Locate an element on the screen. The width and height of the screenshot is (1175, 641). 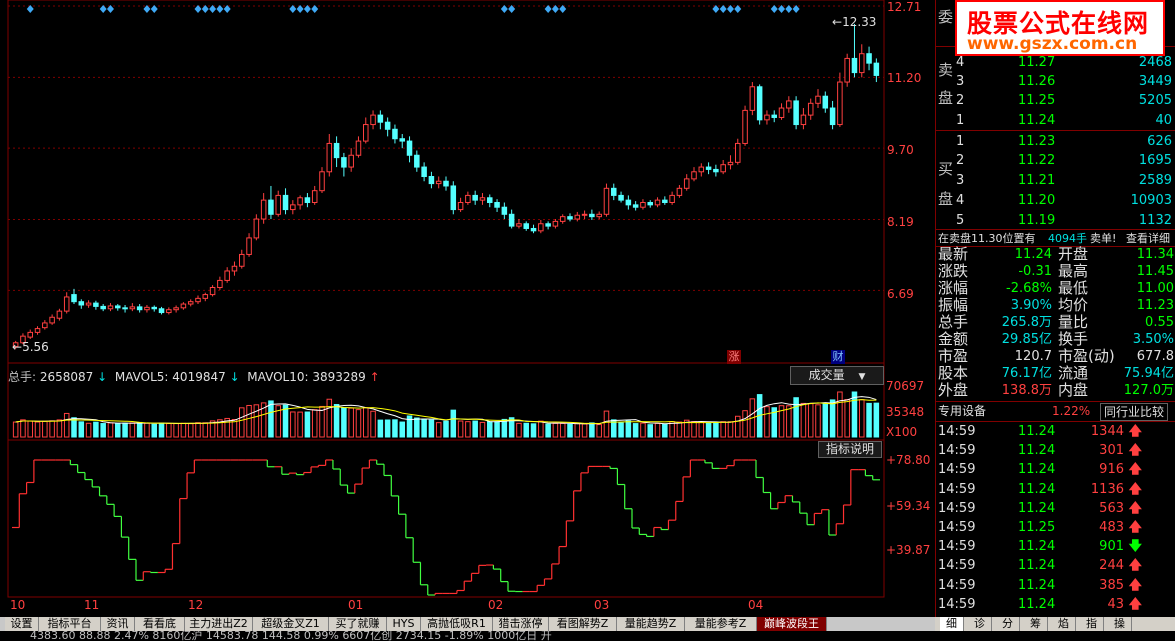
industry-compare-button: 同行业比较 is located at coordinates (1134, 412).